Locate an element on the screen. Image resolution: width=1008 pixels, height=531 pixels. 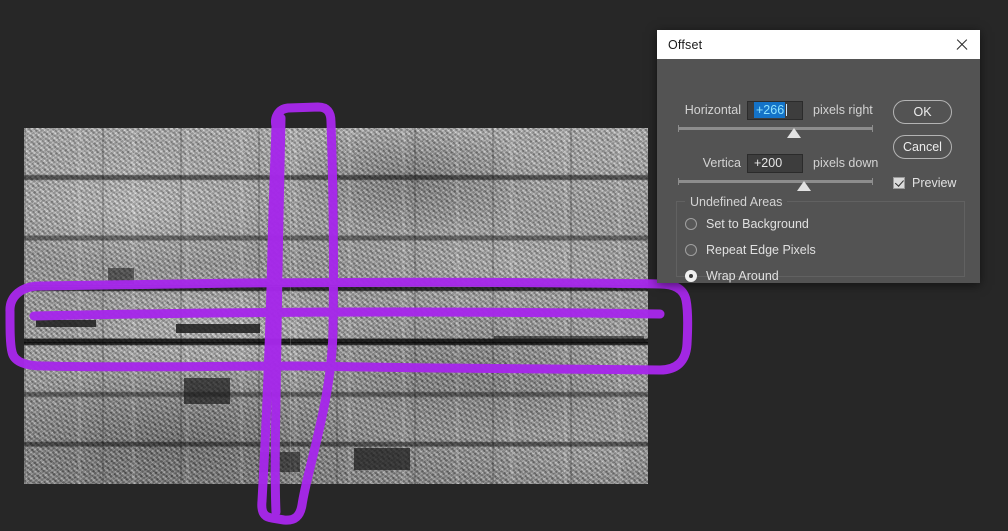
set-to-background-radio is located at coordinates (691, 224).